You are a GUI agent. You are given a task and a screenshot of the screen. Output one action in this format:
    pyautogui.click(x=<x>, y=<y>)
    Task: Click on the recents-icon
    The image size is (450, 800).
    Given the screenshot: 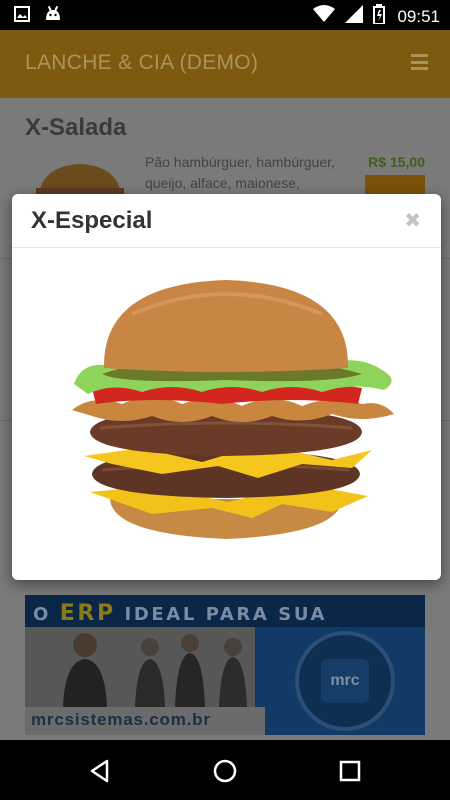 What is the action you would take?
    pyautogui.click(x=350, y=771)
    